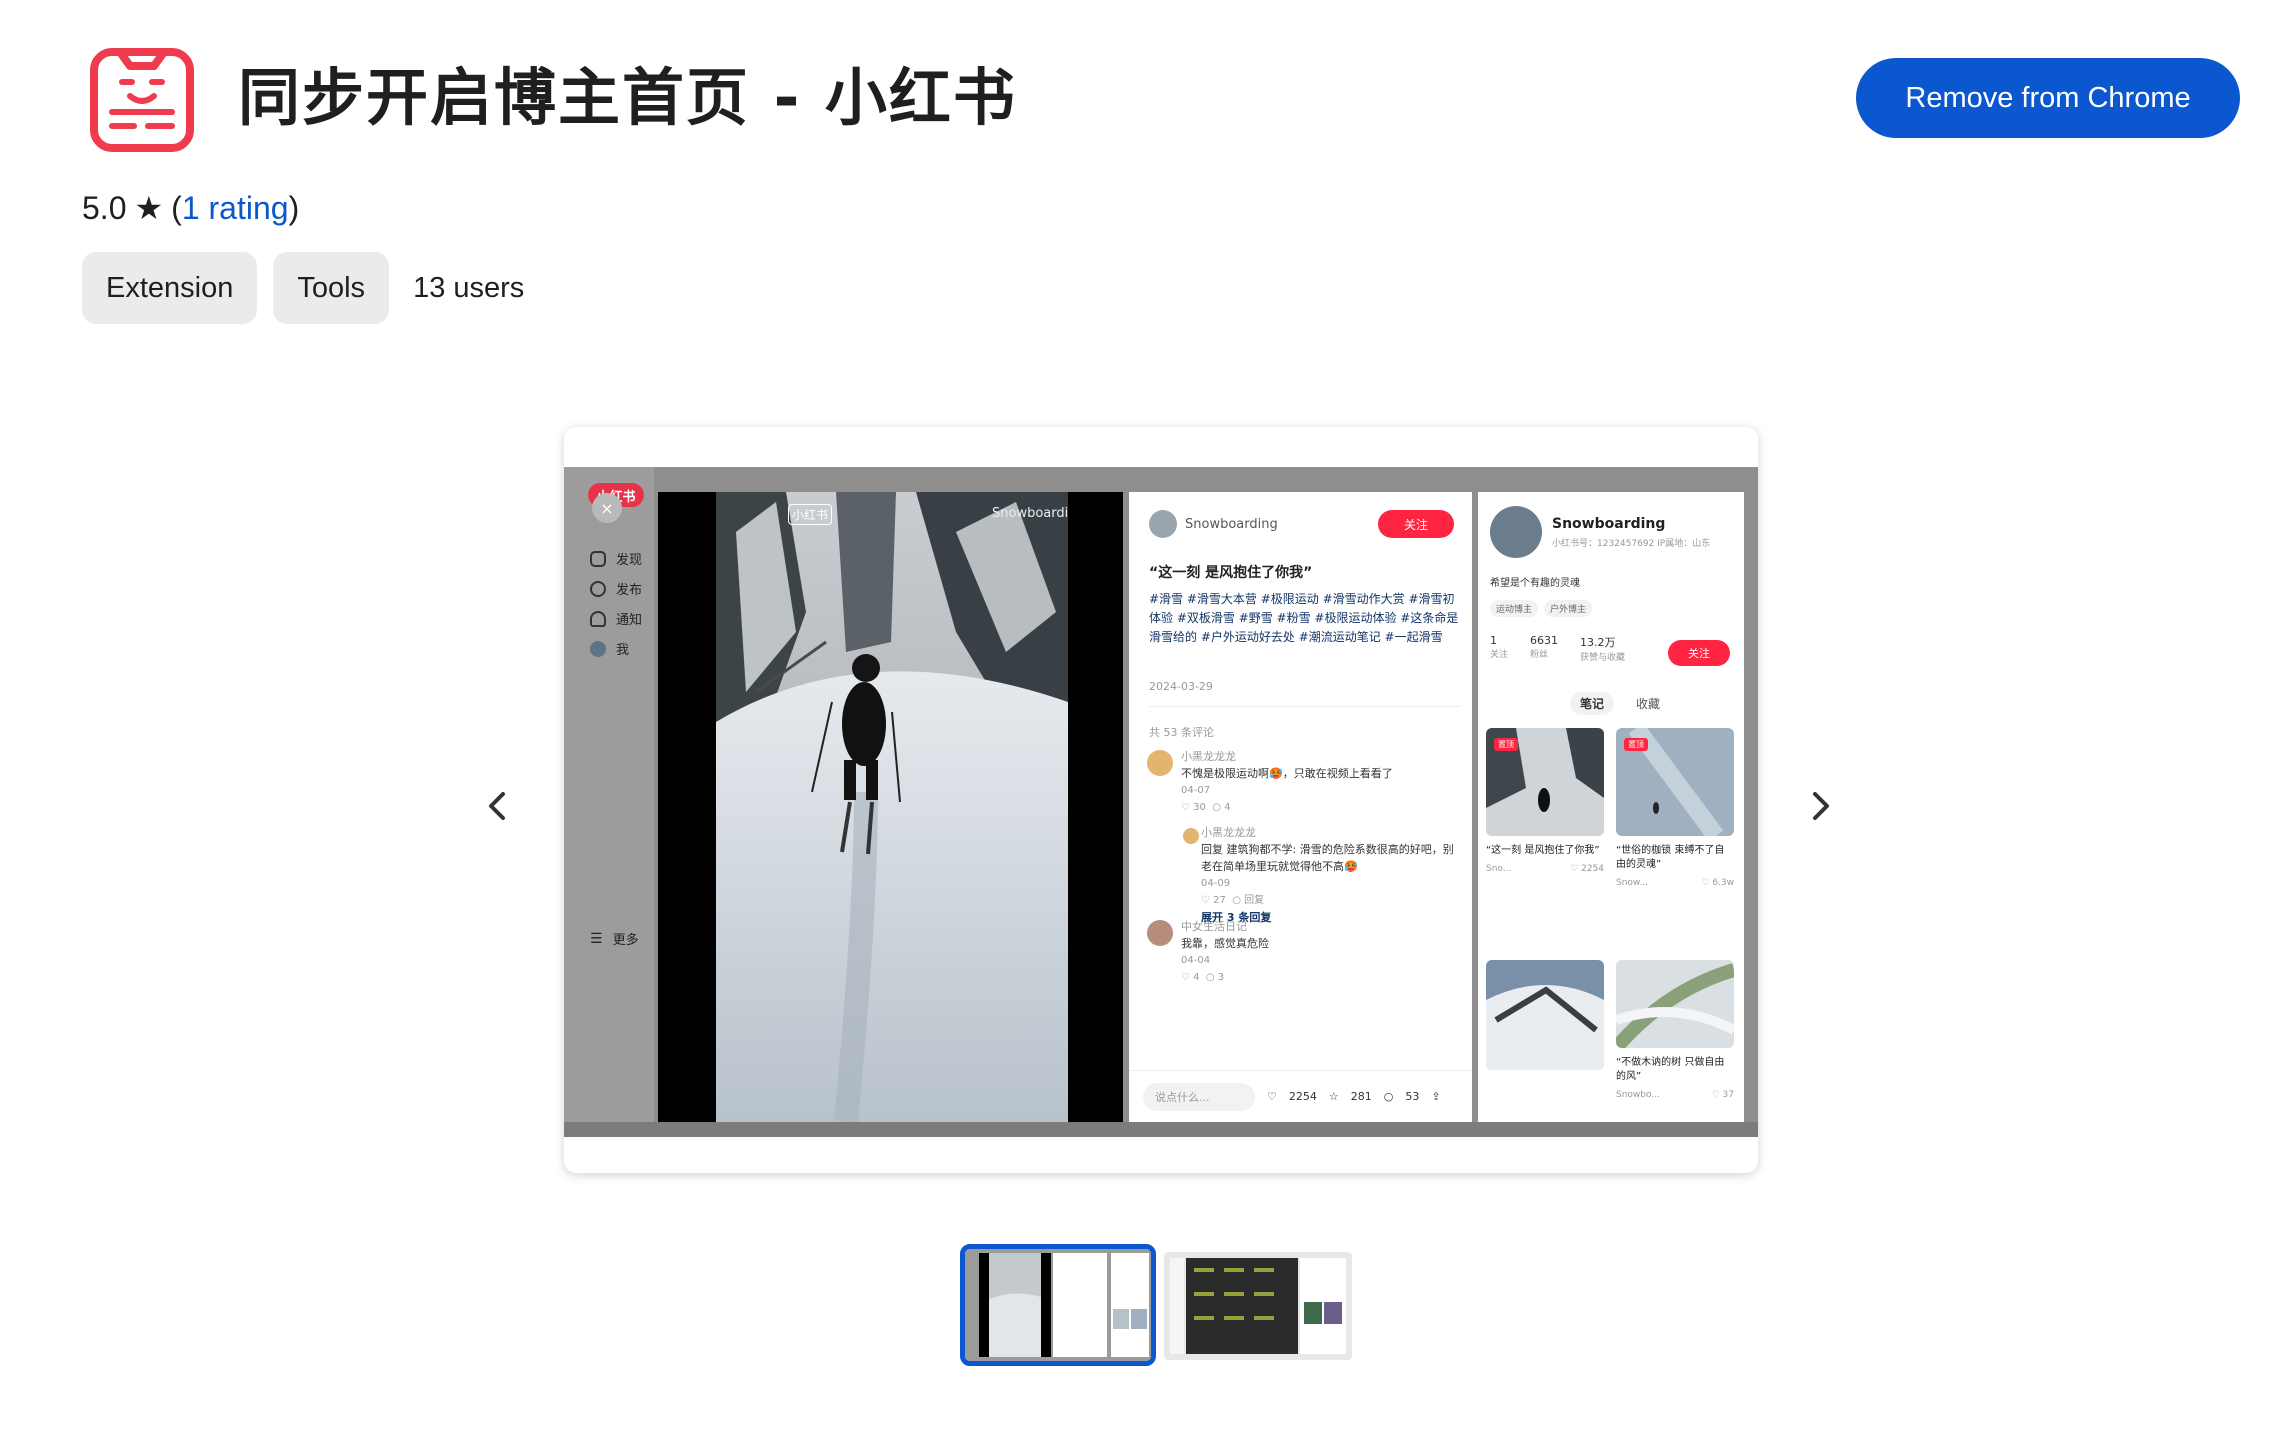 The image size is (2280, 1436). What do you see at coordinates (607, 508) in the screenshot?
I see `close-icon: ×` at bounding box center [607, 508].